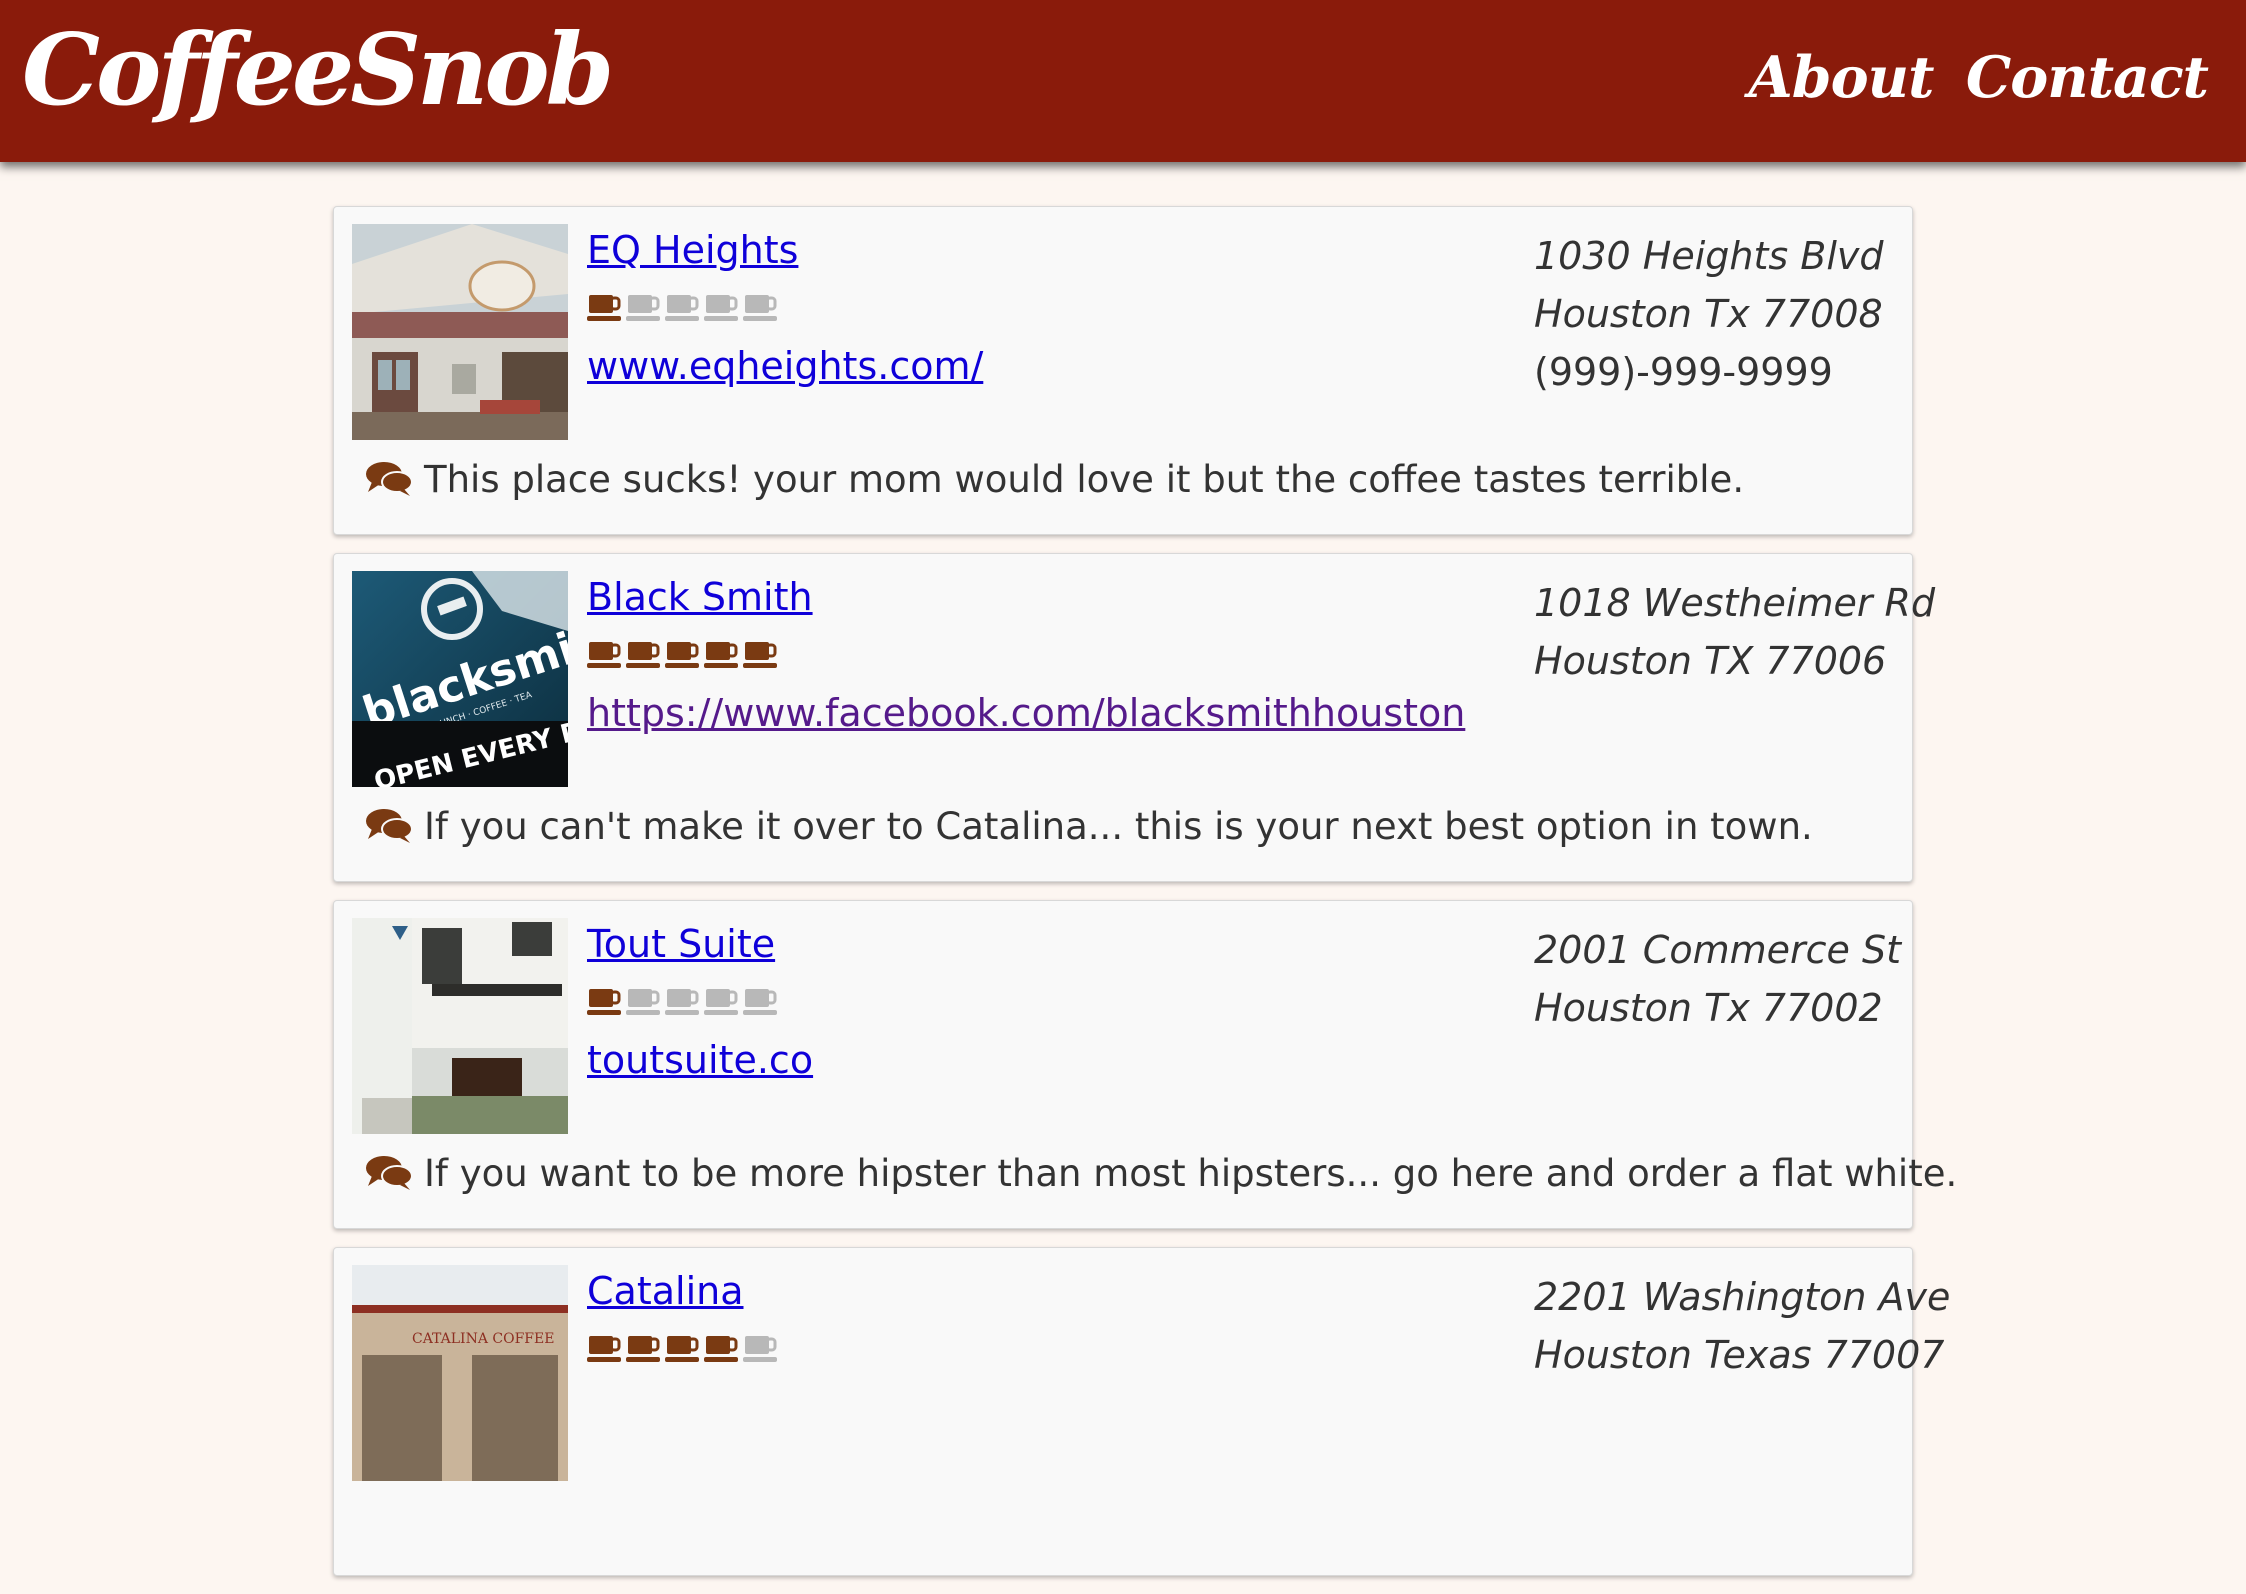 This screenshot has width=2246, height=1594. I want to click on shop-name-link: Tout Suite, so click(681, 944).